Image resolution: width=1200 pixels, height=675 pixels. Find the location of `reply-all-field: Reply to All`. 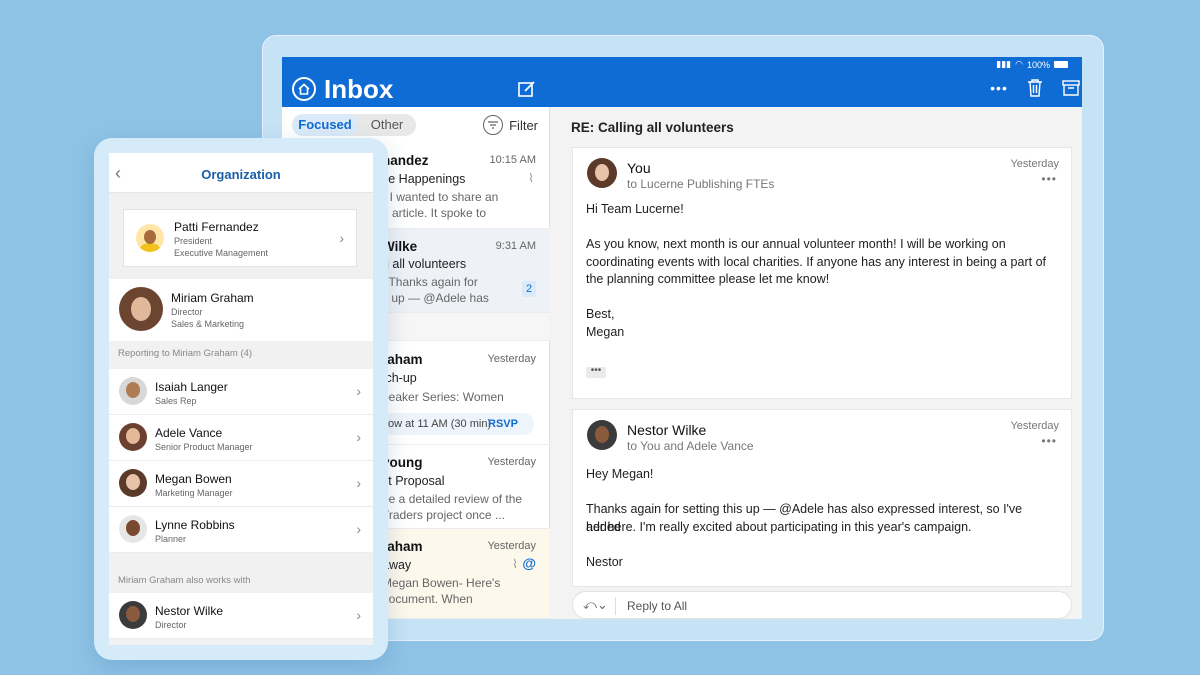

reply-all-field: Reply to All is located at coordinates (657, 606).